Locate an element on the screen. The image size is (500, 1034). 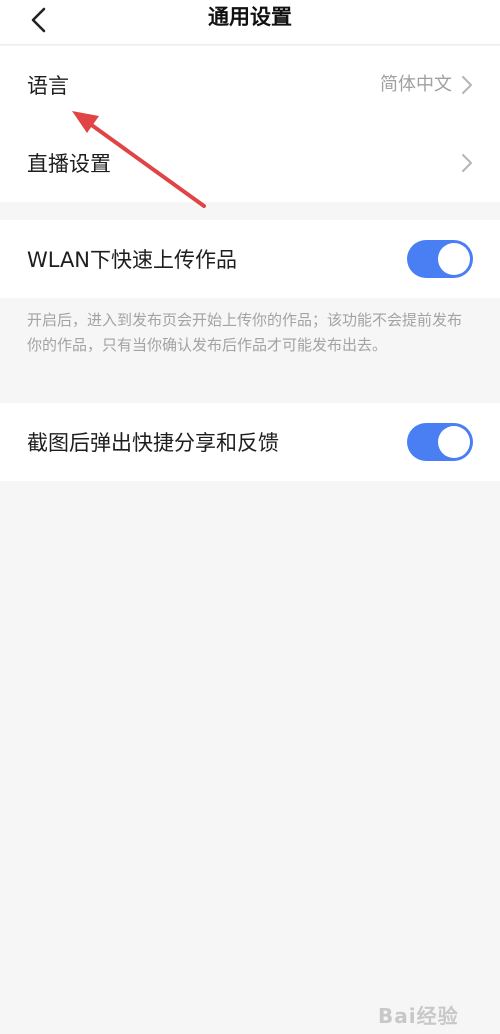
screenshot-share-label: 截图后弹出快捷分享和反馈 is located at coordinates (153, 443).